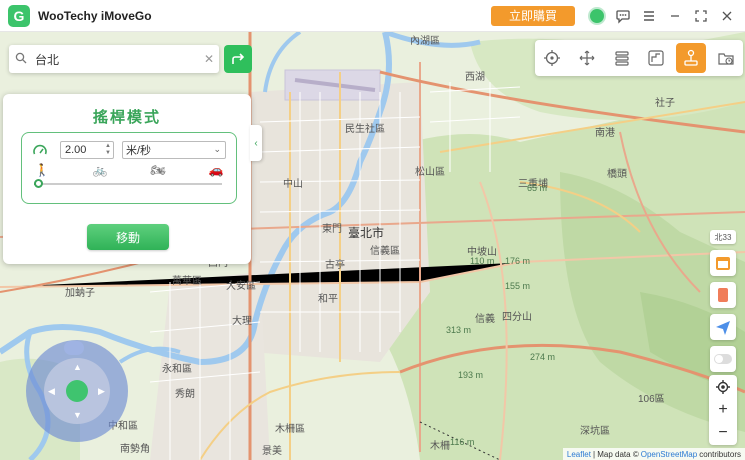 The image size is (745, 460). I want to click on path-mode-button, so click(656, 58).